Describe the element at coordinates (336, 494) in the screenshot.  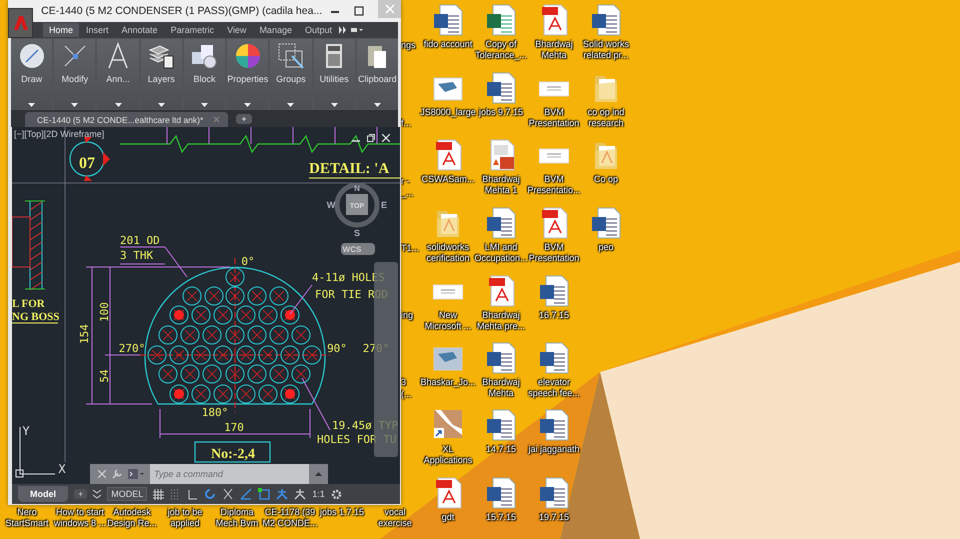
I see `gear-icon` at that location.